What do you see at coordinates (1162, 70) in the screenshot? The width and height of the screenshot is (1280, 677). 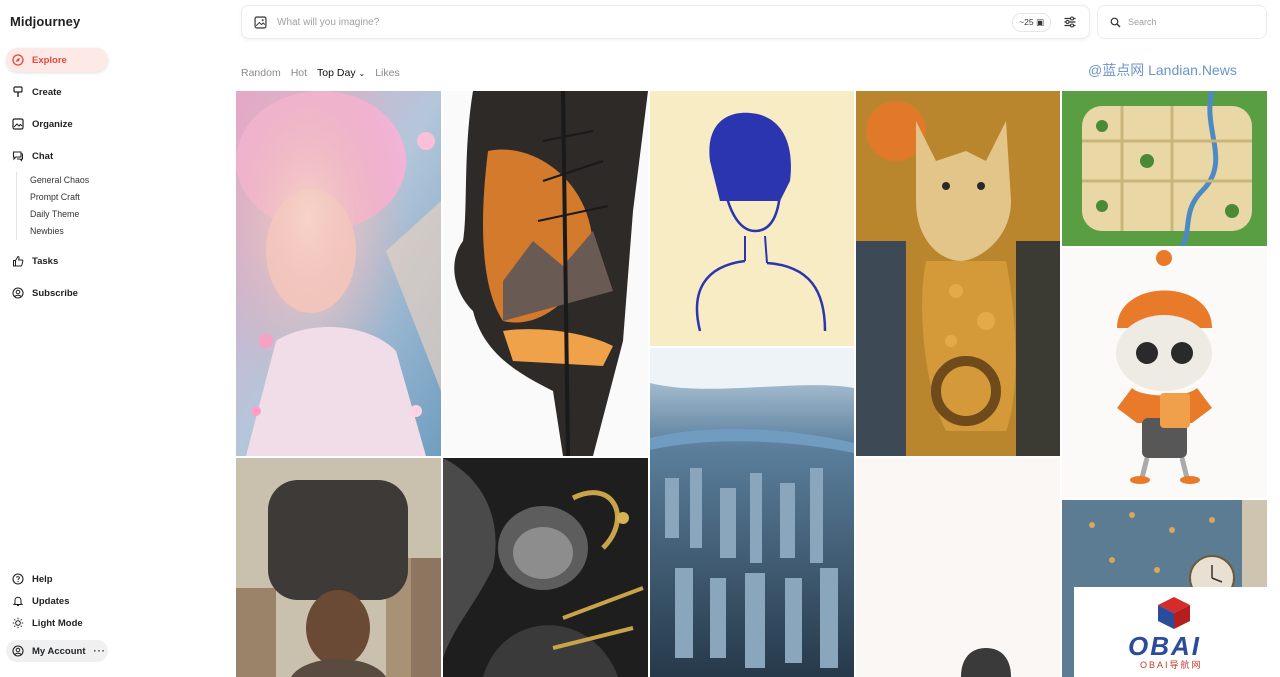 I see `watermark-text: @蓝点网 Landian.News` at bounding box center [1162, 70].